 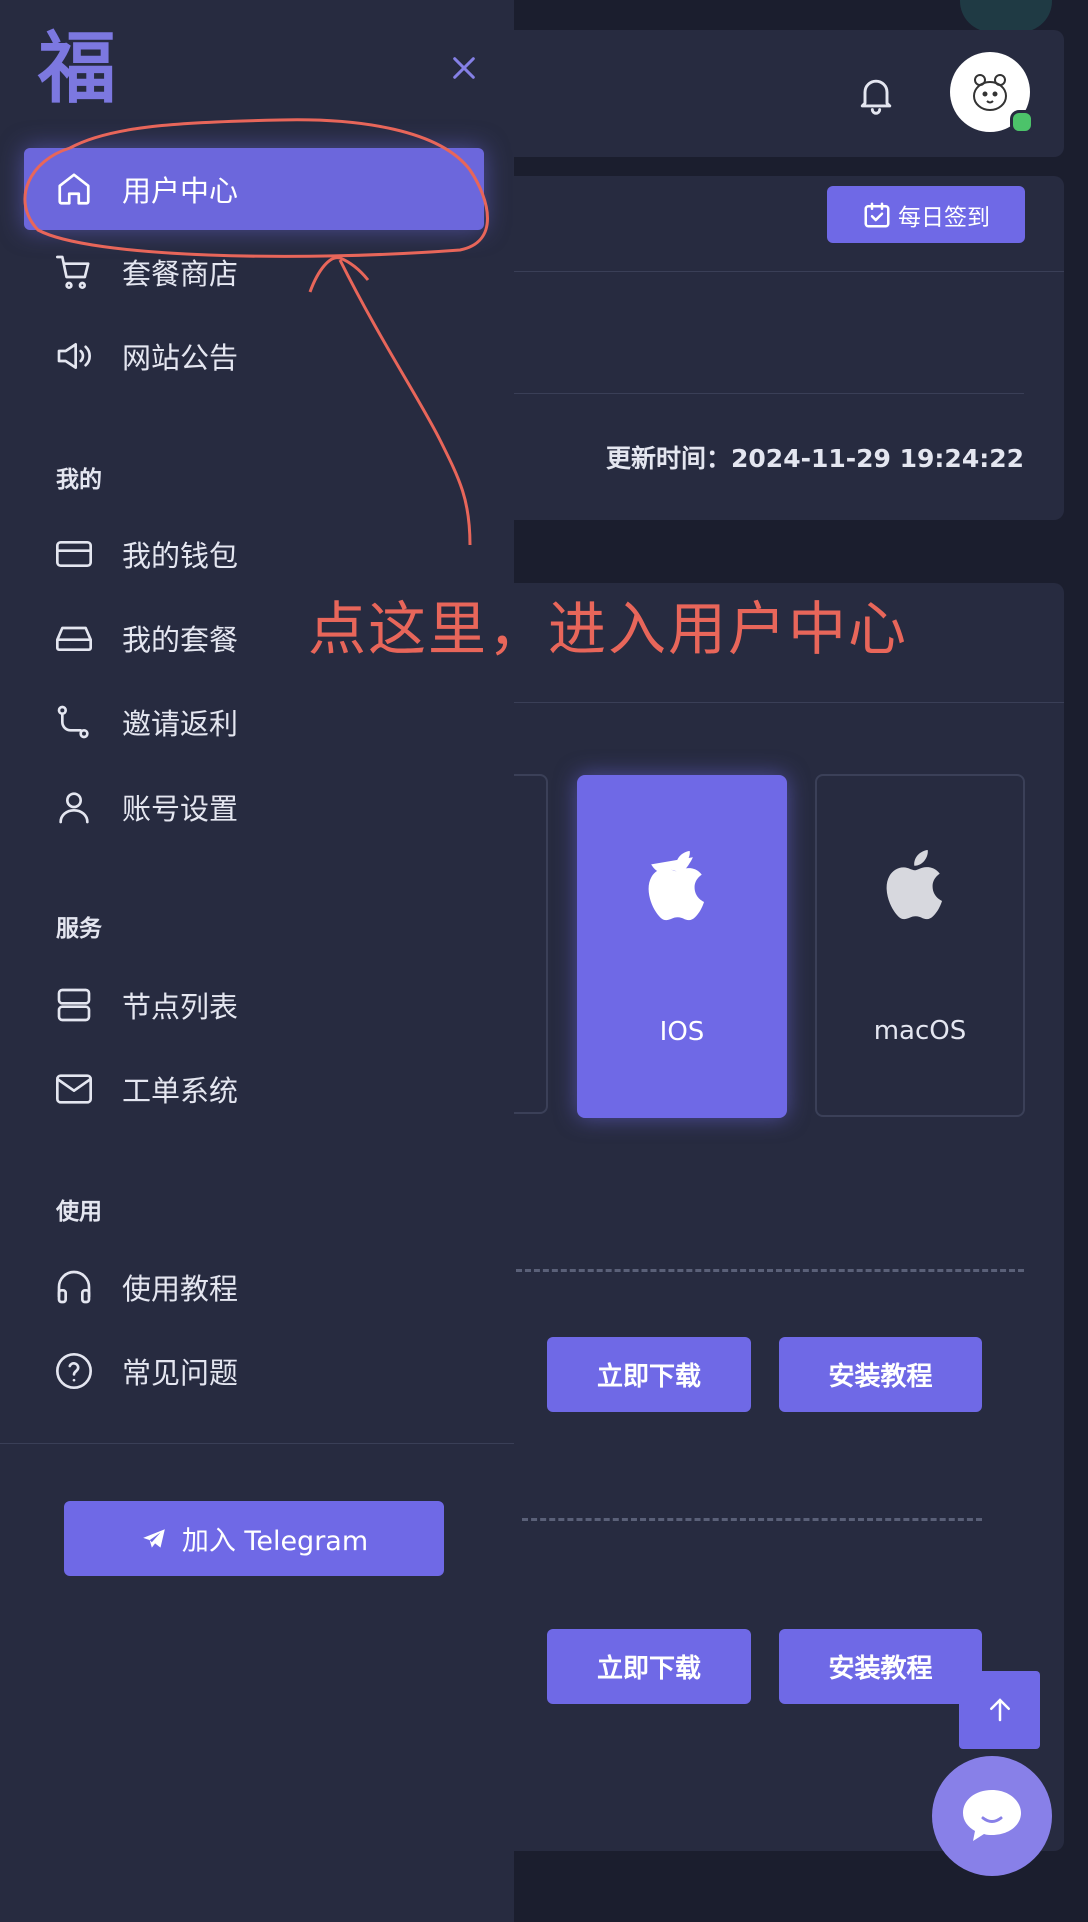 What do you see at coordinates (944, 217) in the screenshot?
I see `checkin-label: 每日签到` at bounding box center [944, 217].